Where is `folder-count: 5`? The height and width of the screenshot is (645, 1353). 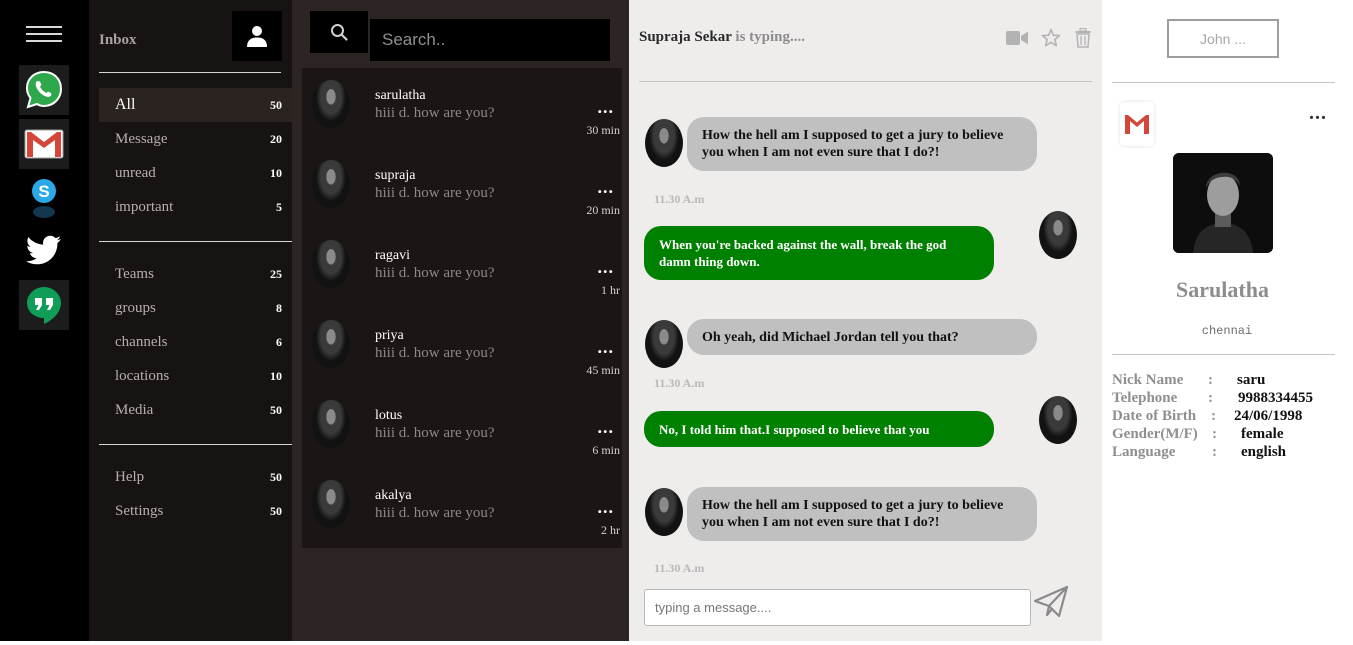
folder-count: 5 is located at coordinates (279, 206).